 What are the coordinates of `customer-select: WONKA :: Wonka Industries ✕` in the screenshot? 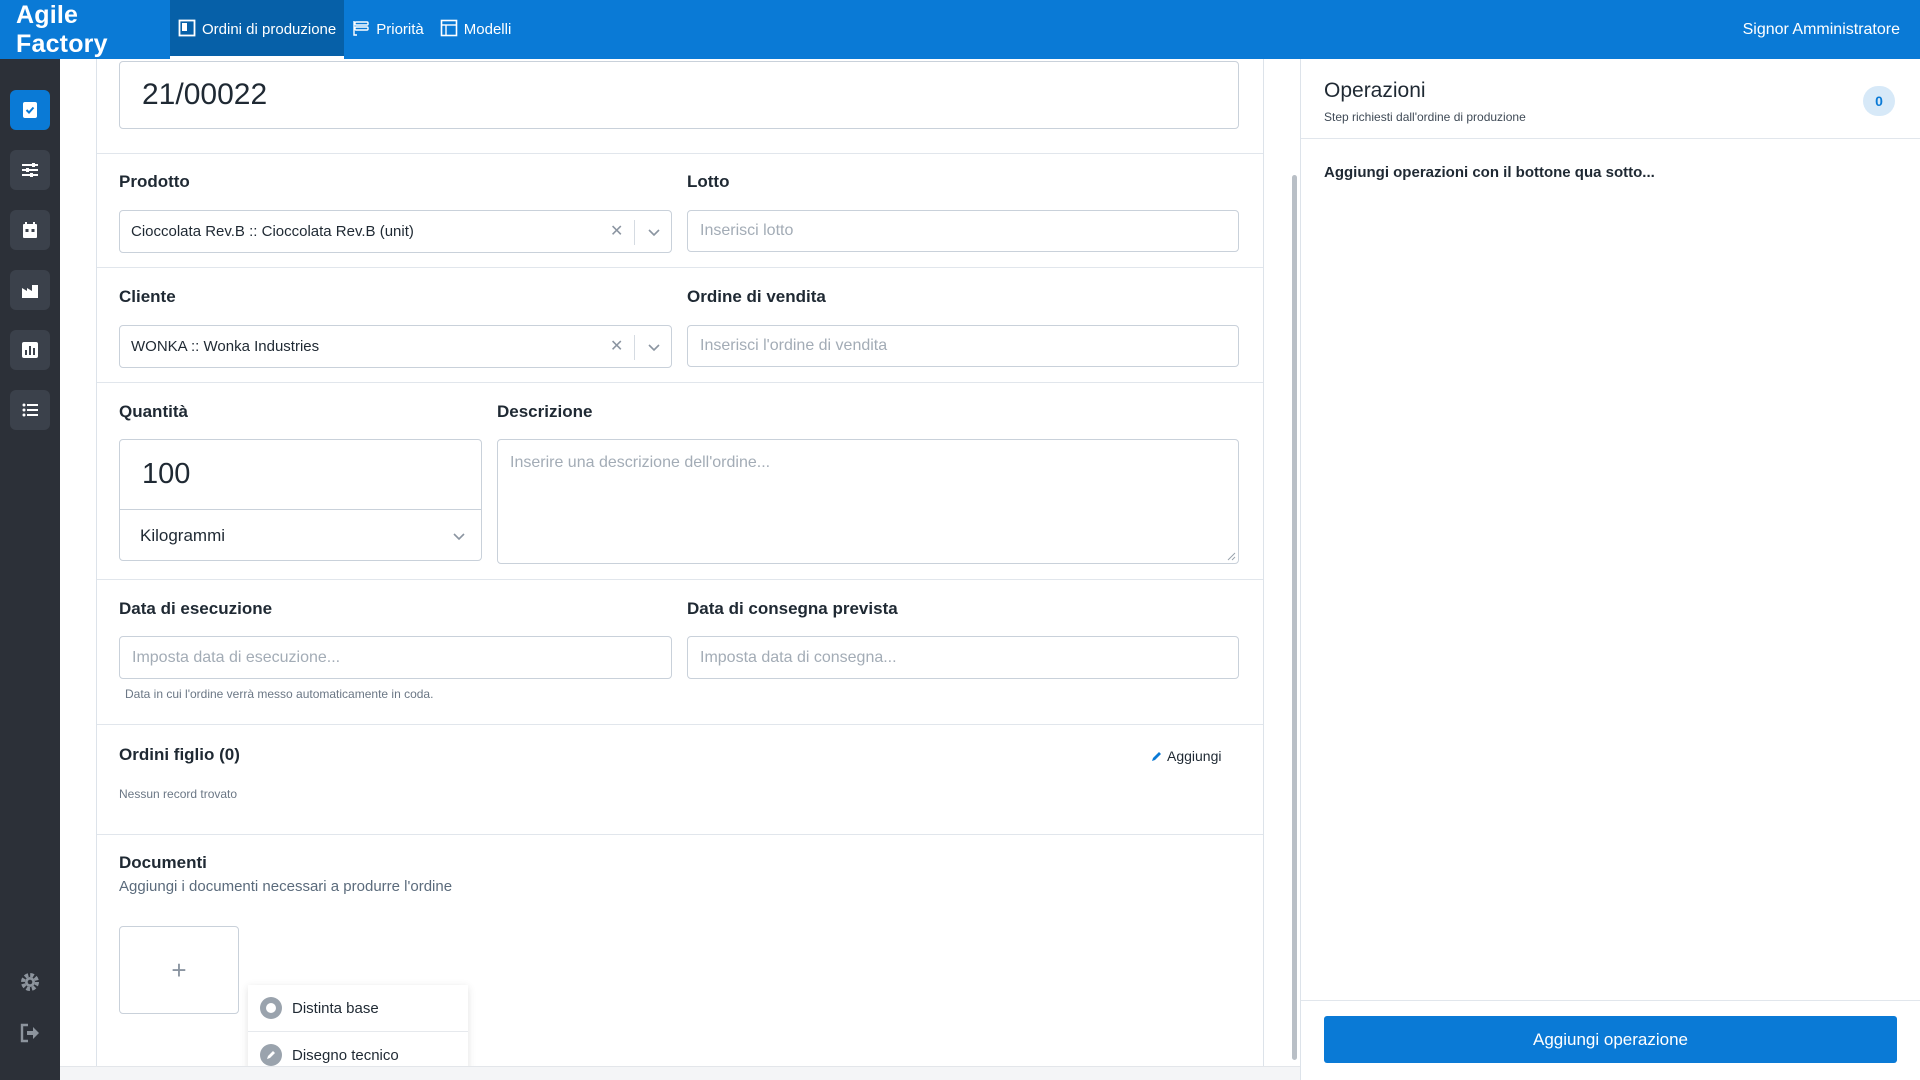 It's located at (395, 346).